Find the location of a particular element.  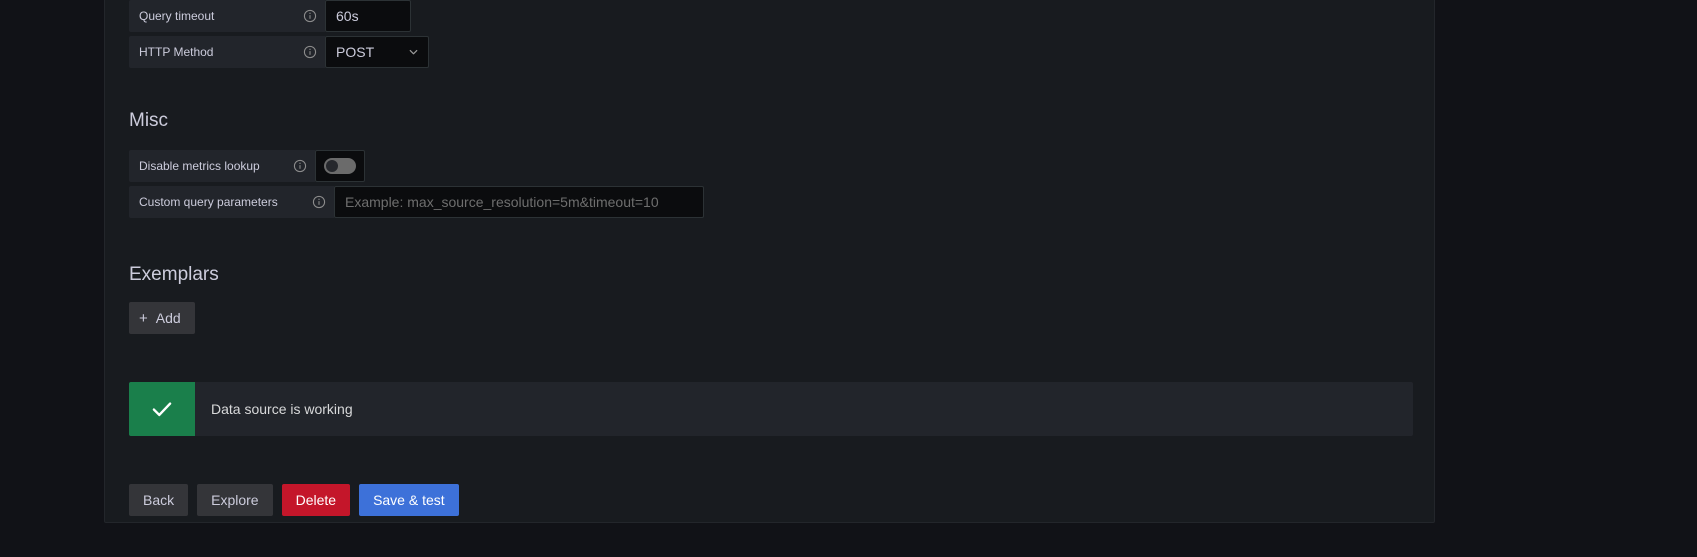

http-method-label-text: HTTP Method is located at coordinates (176, 52).